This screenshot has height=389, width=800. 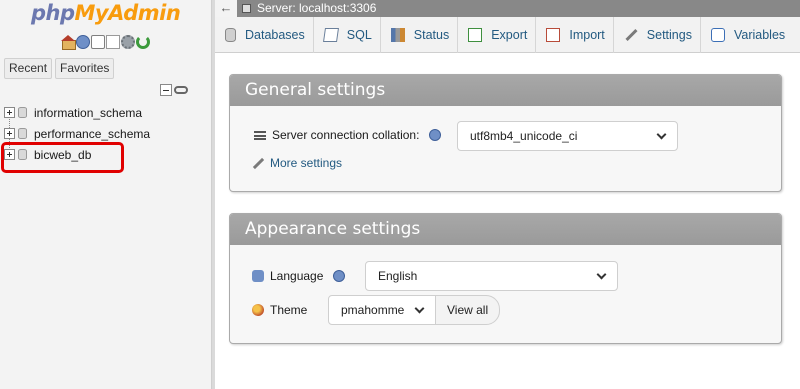 What do you see at coordinates (143, 42) in the screenshot?
I see `reload-icon` at bounding box center [143, 42].